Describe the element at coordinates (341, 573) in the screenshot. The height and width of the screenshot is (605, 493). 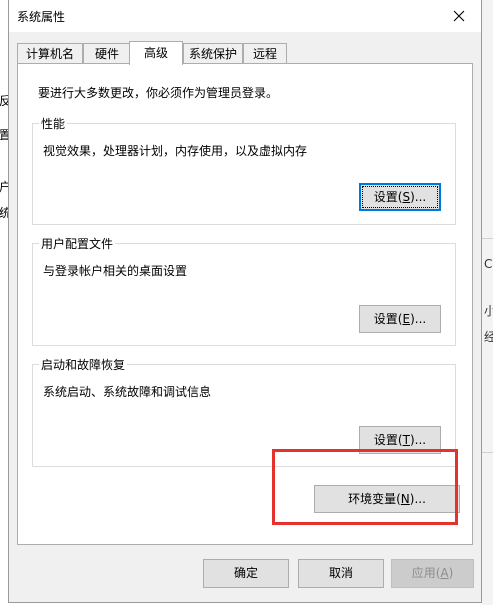
I see `cancel-button: 取消` at that location.